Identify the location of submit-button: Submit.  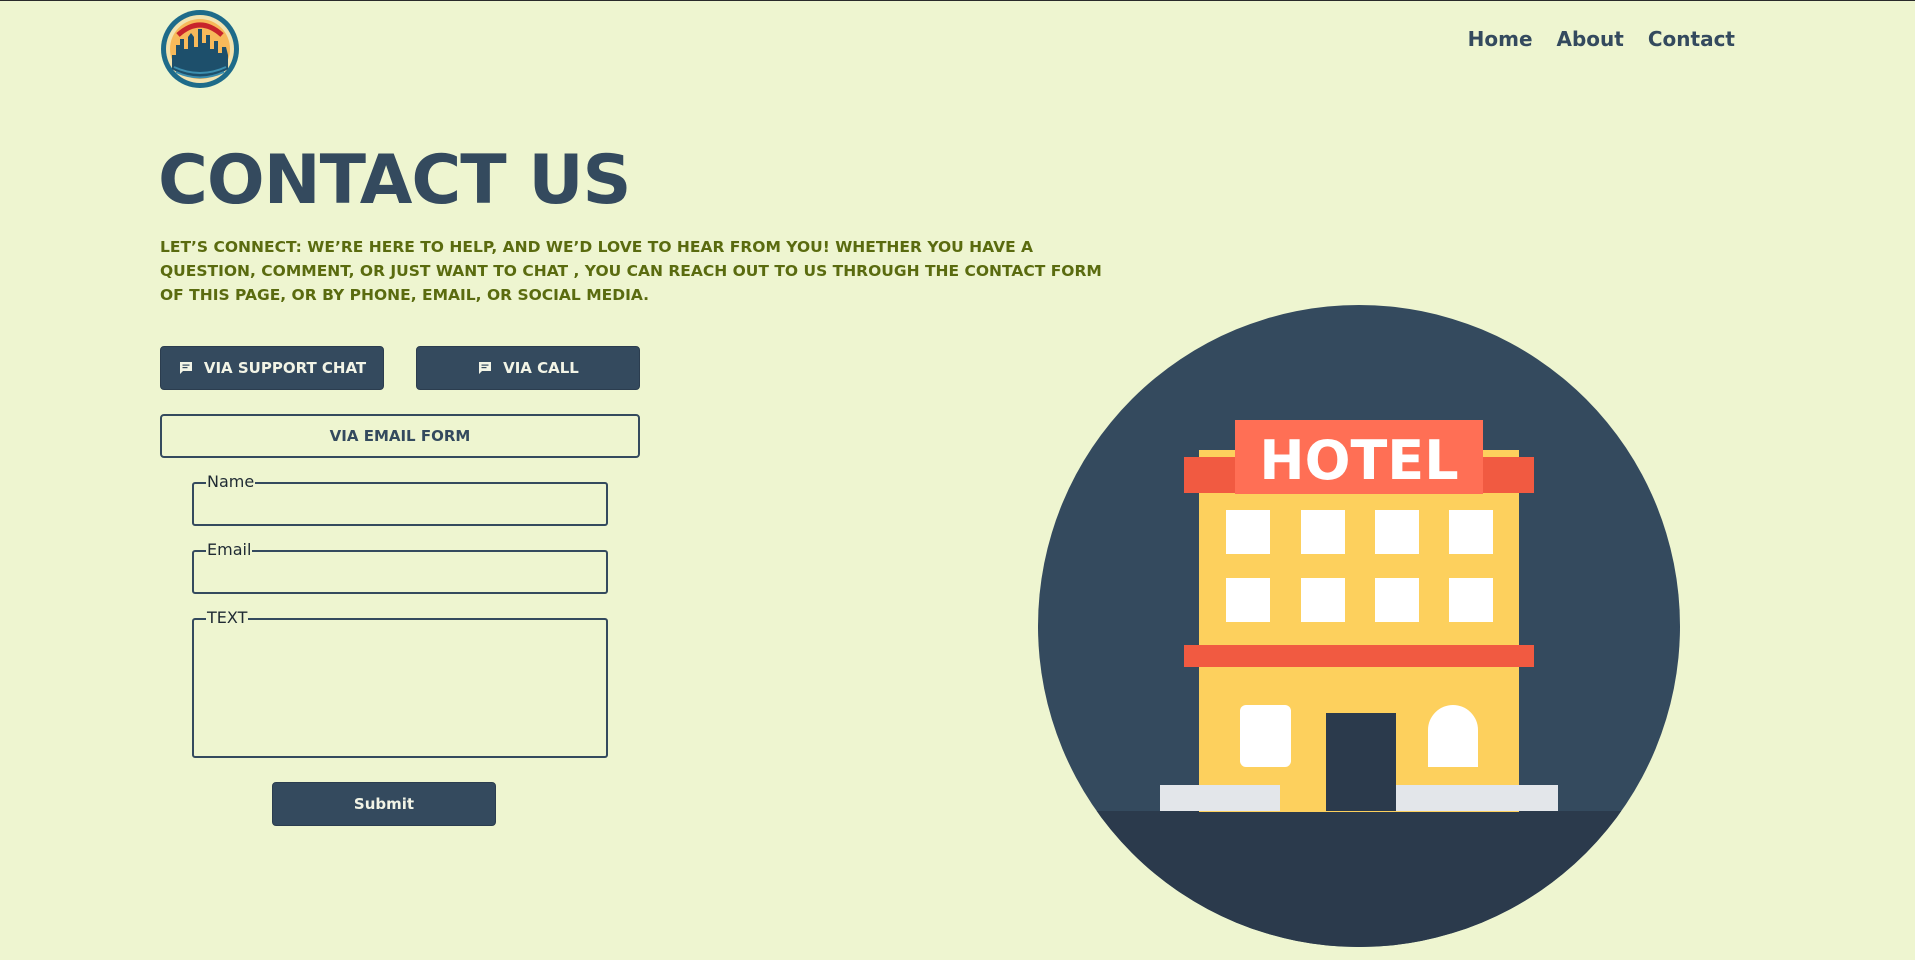
(384, 804).